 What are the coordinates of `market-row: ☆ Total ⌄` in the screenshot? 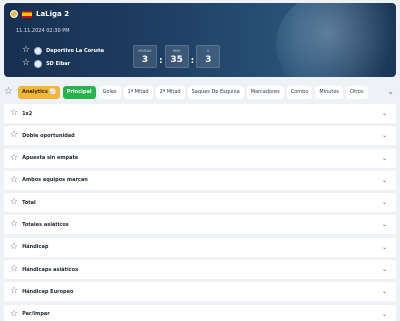 It's located at (200, 203).